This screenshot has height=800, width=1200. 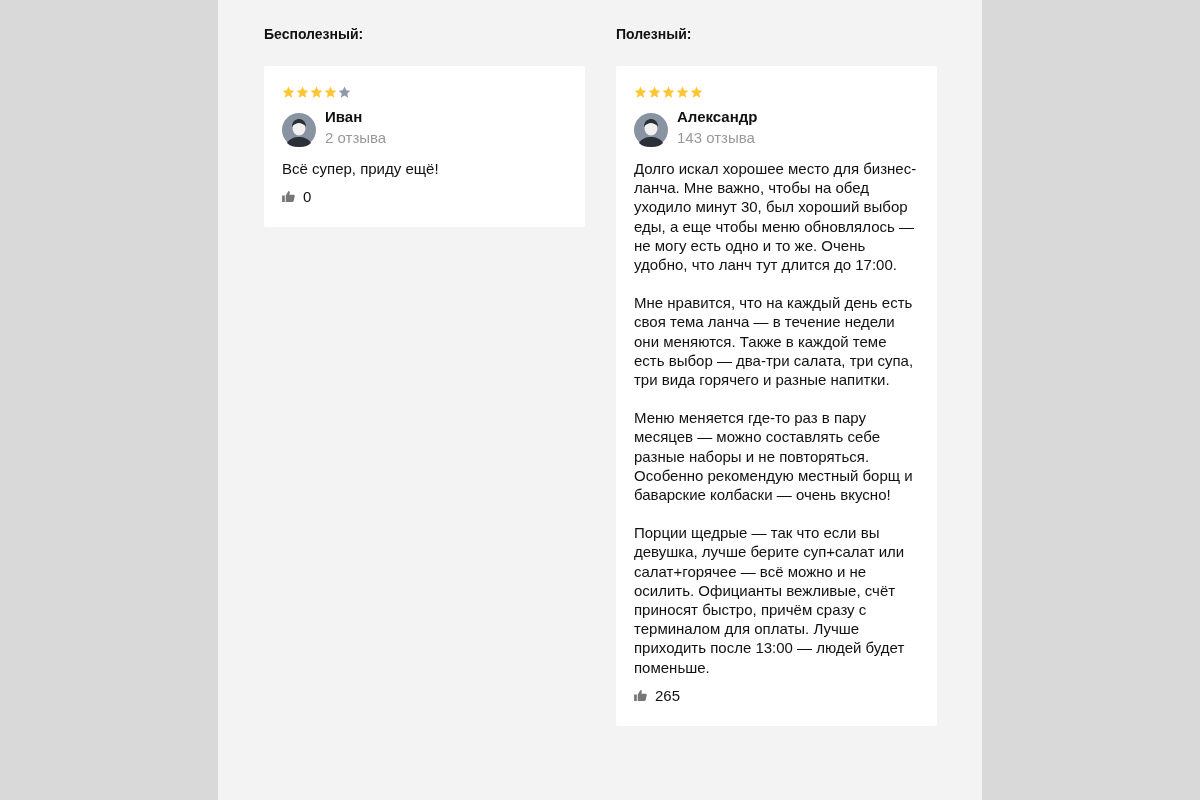 What do you see at coordinates (717, 117) in the screenshot?
I see `author-name: Александр` at bounding box center [717, 117].